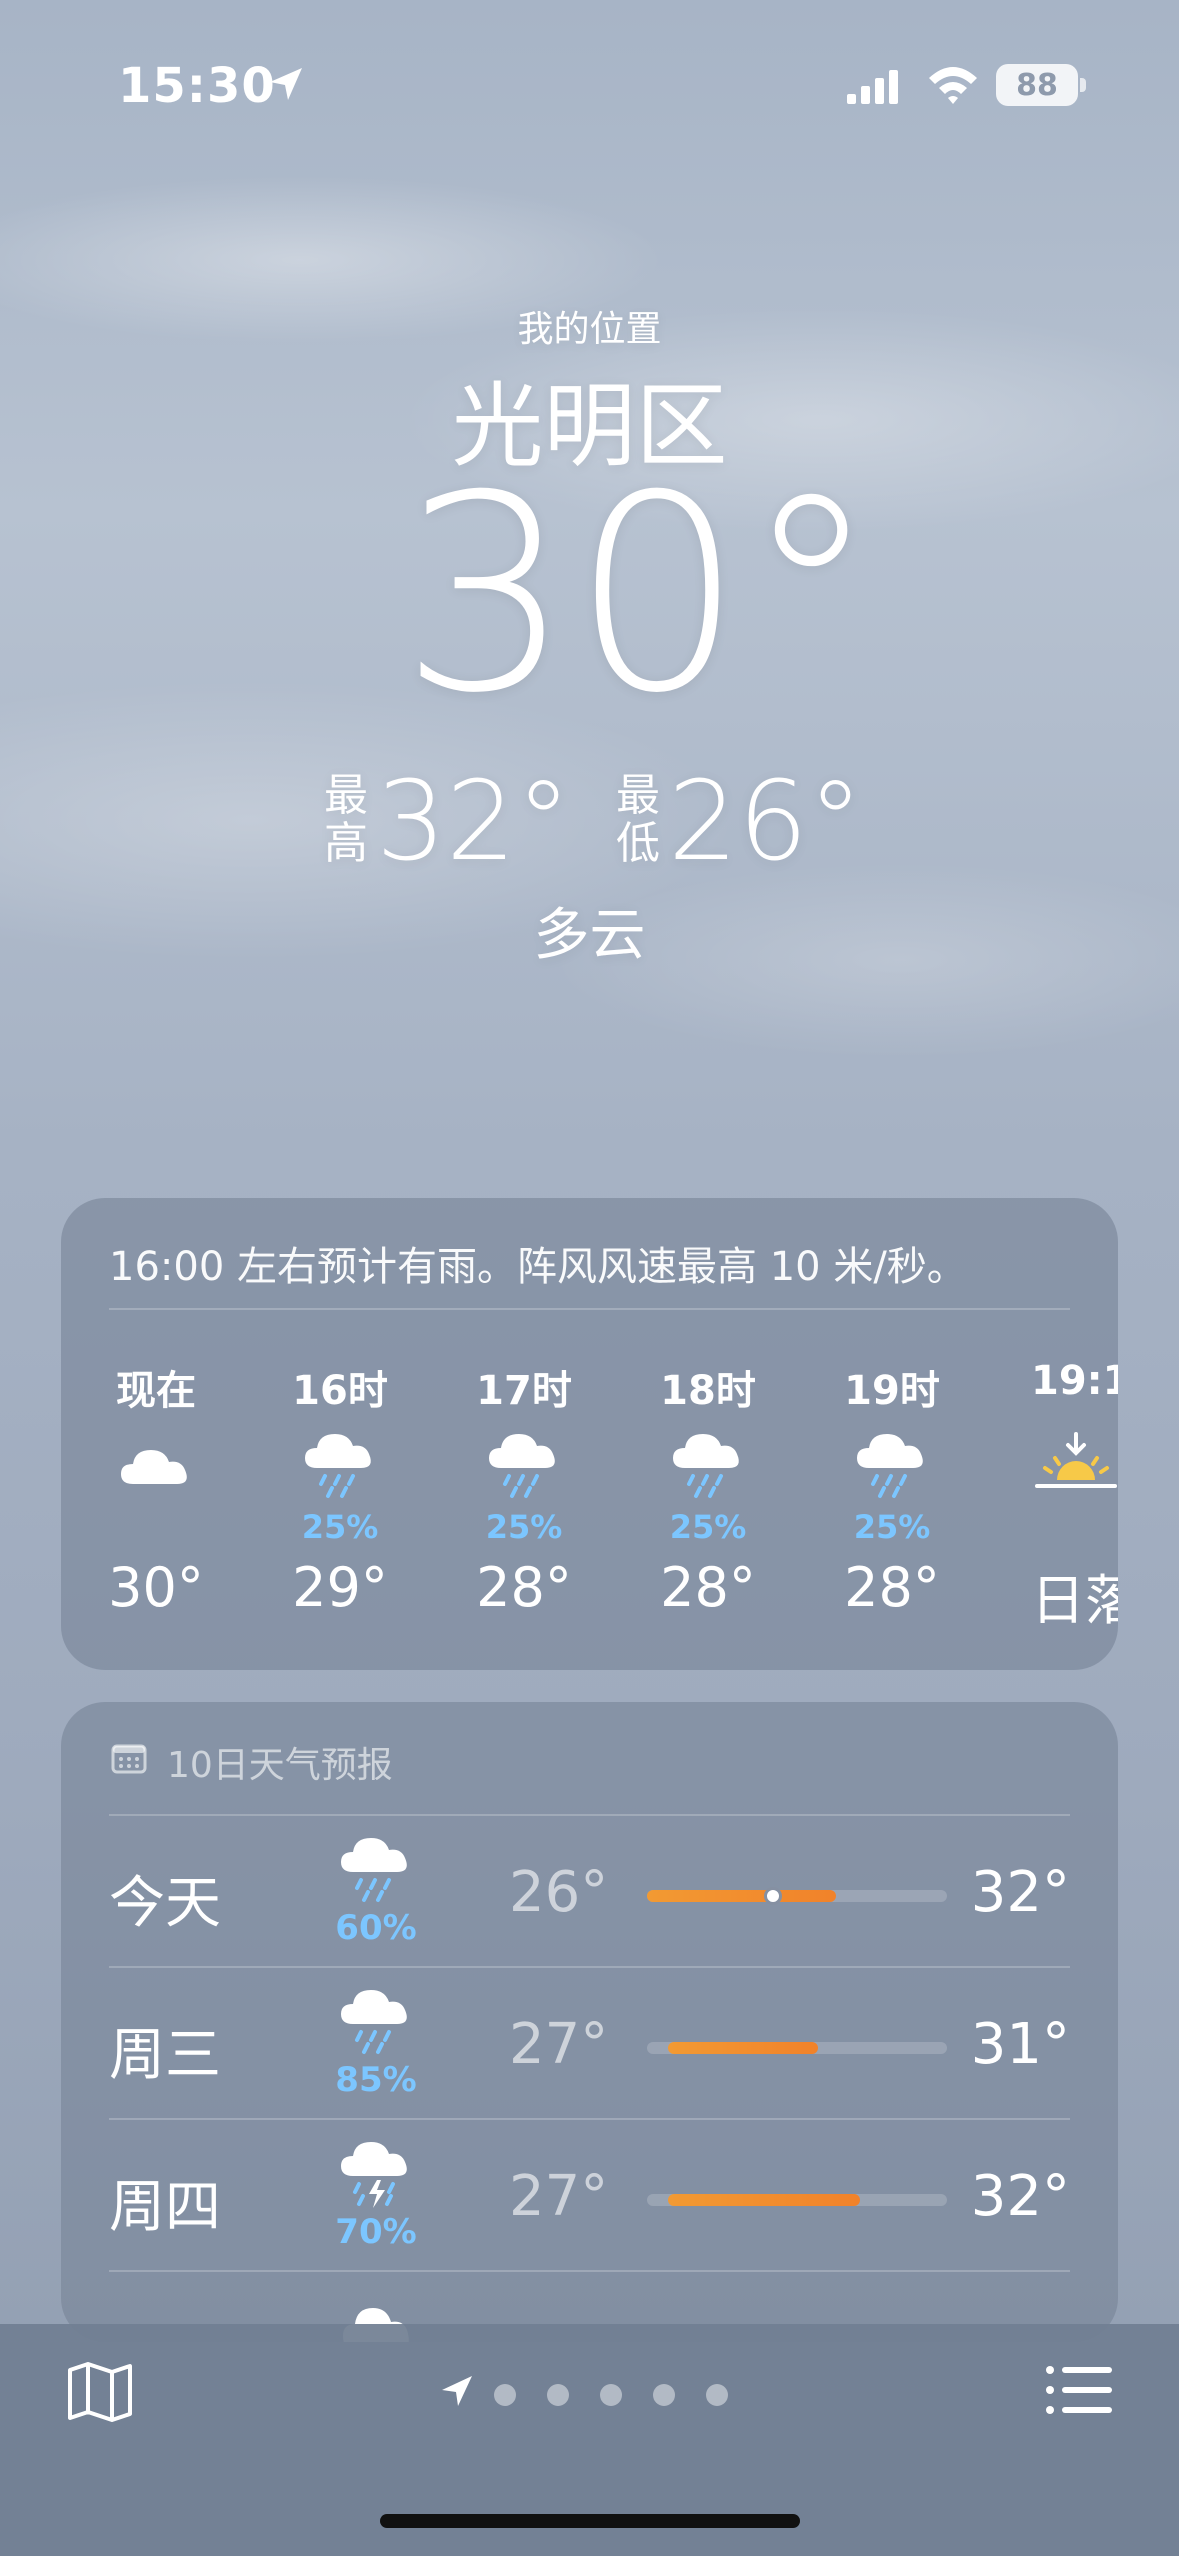 Image resolution: width=1179 pixels, height=2556 pixels. I want to click on current-temperature: 30°, so click(639, 594).